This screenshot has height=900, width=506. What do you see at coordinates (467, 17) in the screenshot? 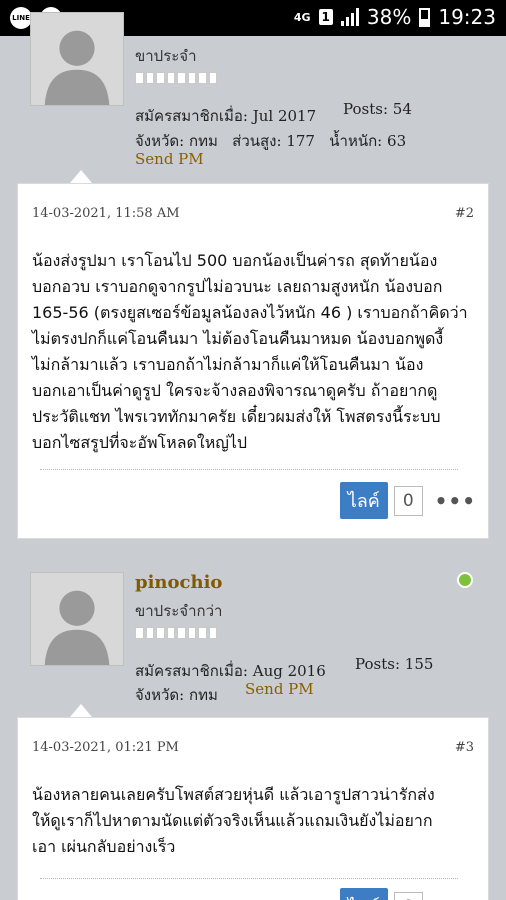
I see `clock: 19:23` at bounding box center [467, 17].